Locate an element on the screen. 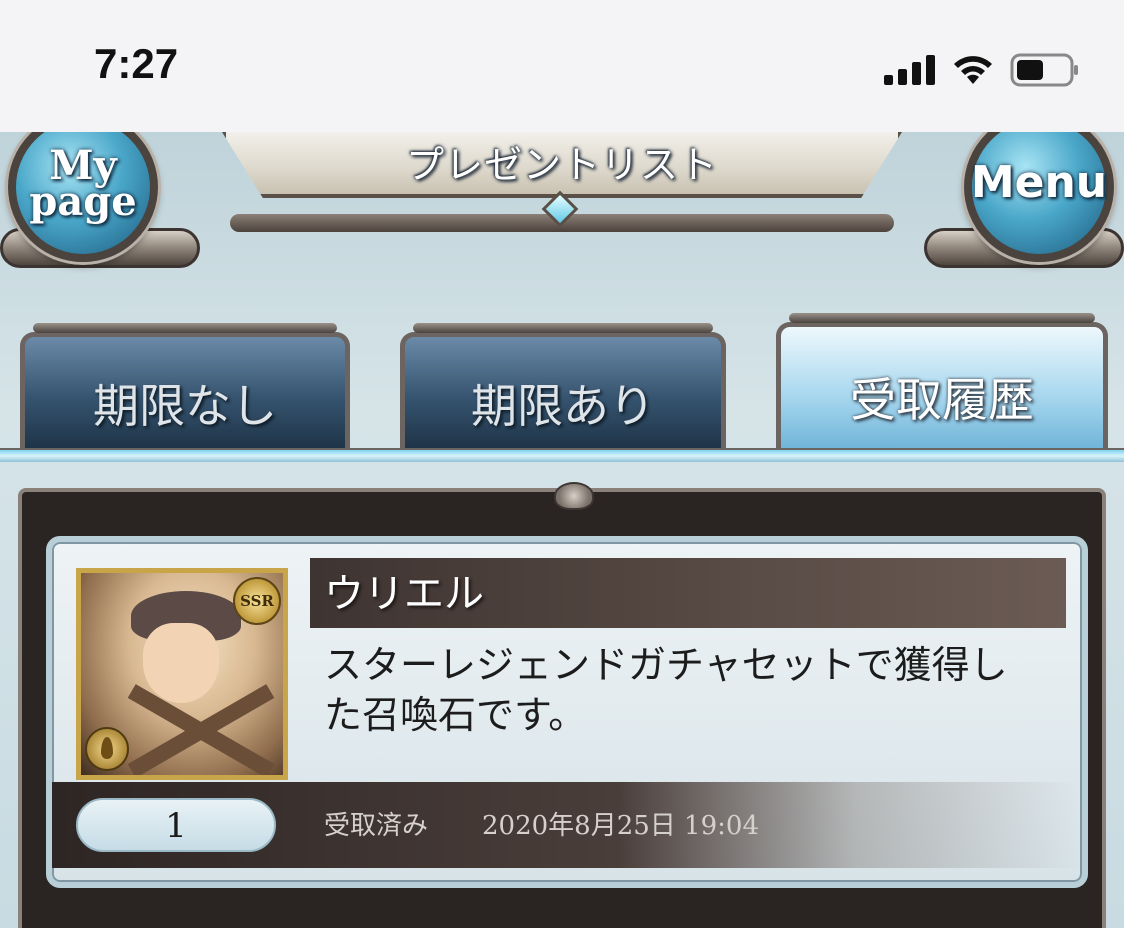  rarity-badge: SSR is located at coordinates (257, 601).